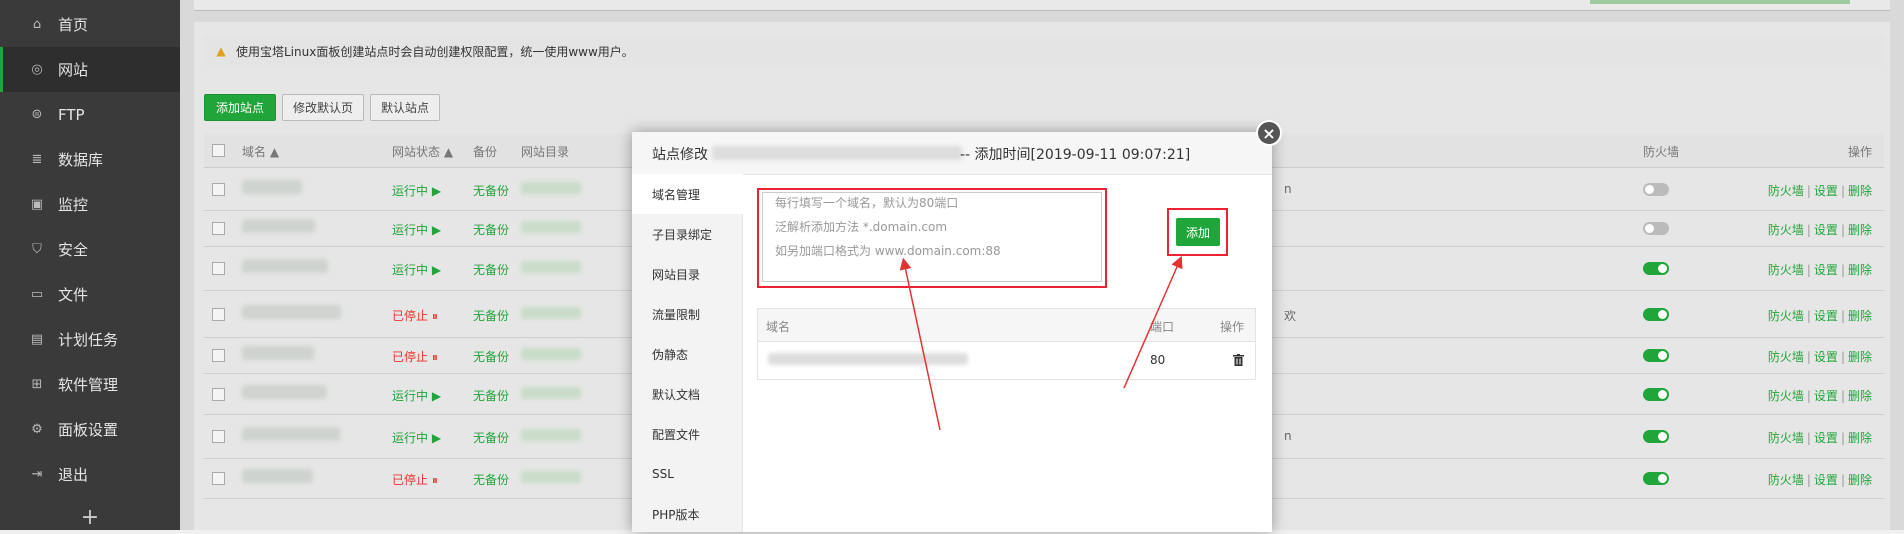 Image resolution: width=1904 pixels, height=534 pixels. What do you see at coordinates (1269, 133) in the screenshot?
I see `close-icon: ×` at bounding box center [1269, 133].